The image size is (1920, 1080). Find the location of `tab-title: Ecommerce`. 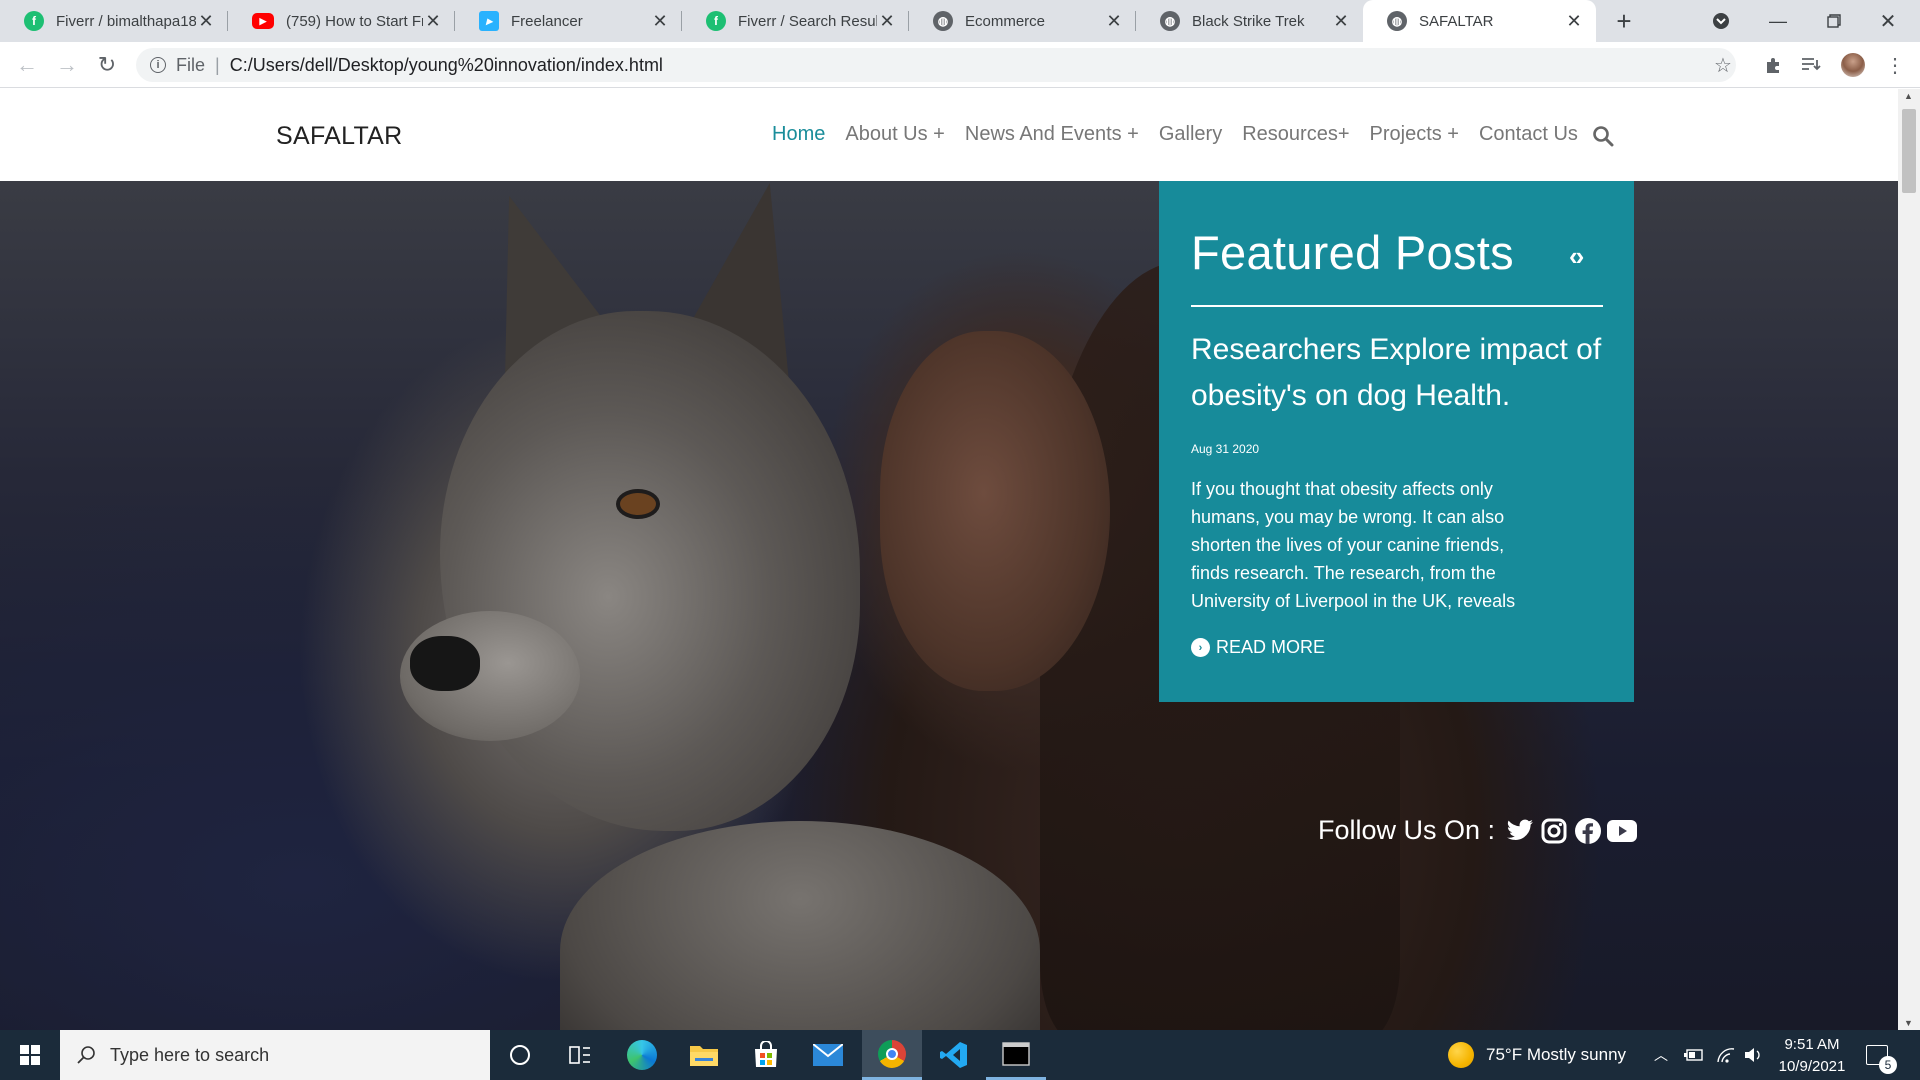

tab-title: Ecommerce is located at coordinates (1005, 21).